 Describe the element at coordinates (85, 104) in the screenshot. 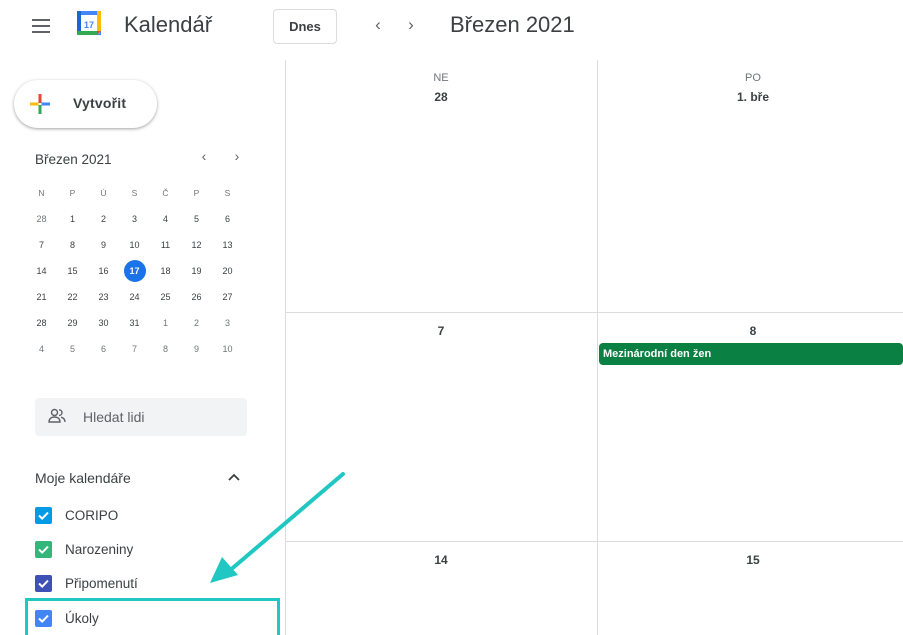

I see `create-button: Vytvořit` at that location.